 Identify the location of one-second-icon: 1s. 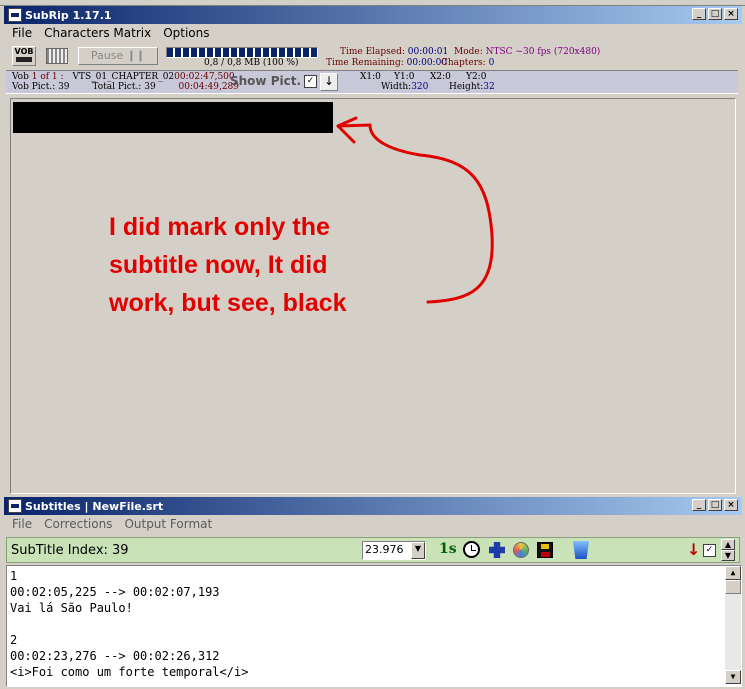
(448, 550).